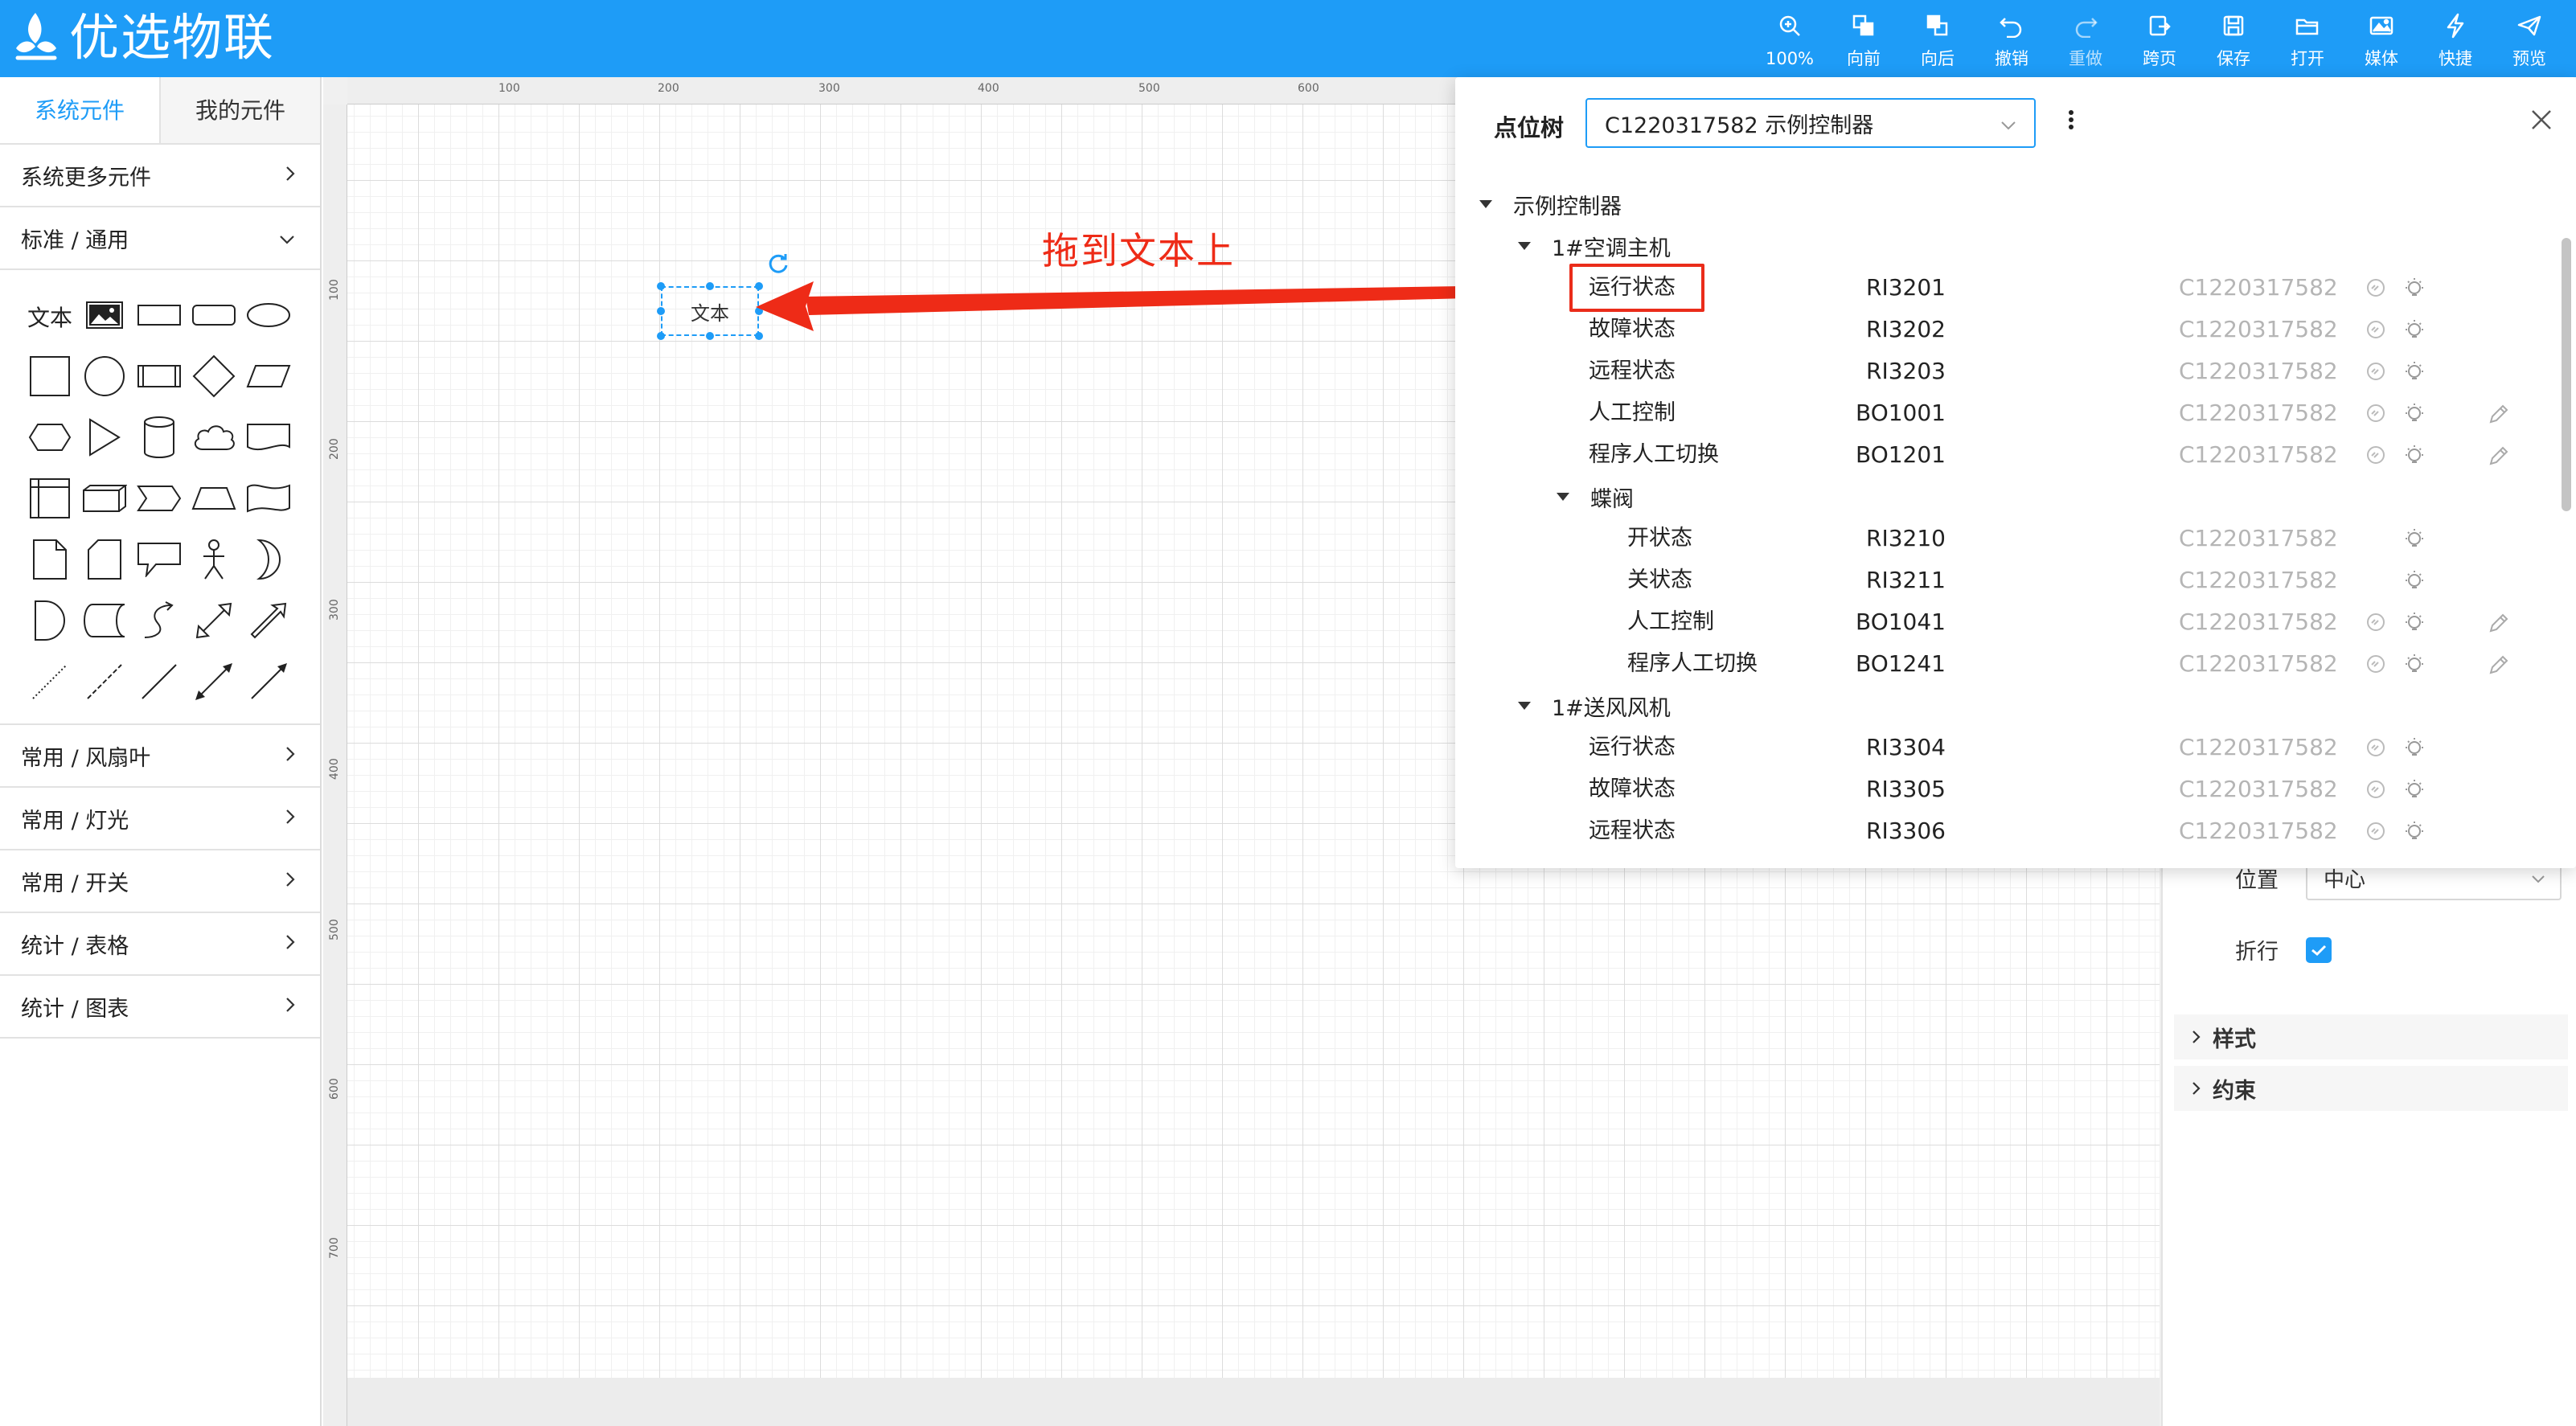 This screenshot has width=2576, height=1426. I want to click on preview-button: 预览, so click(2529, 38).